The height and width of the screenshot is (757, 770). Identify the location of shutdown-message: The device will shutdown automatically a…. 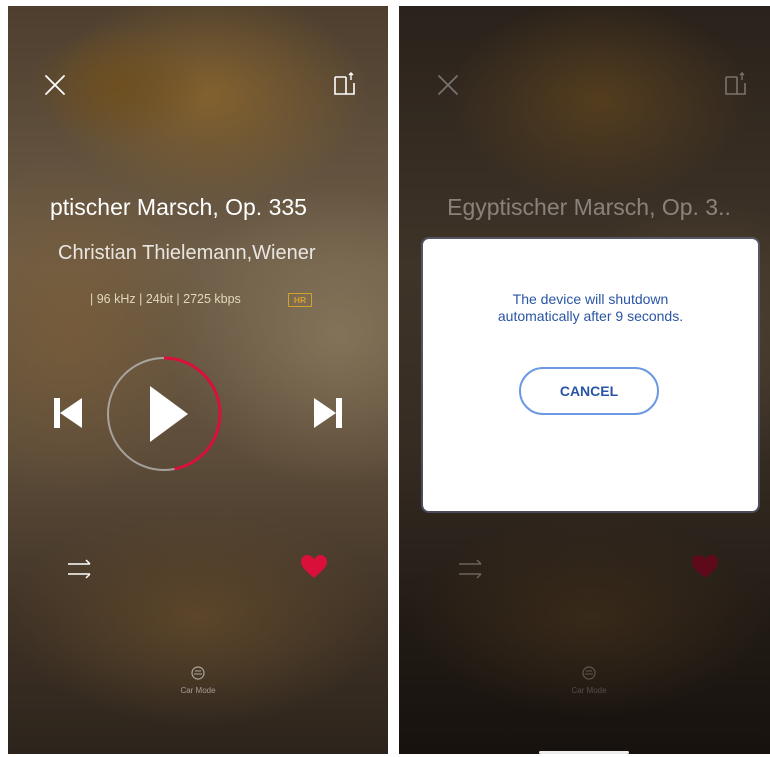
(590, 308).